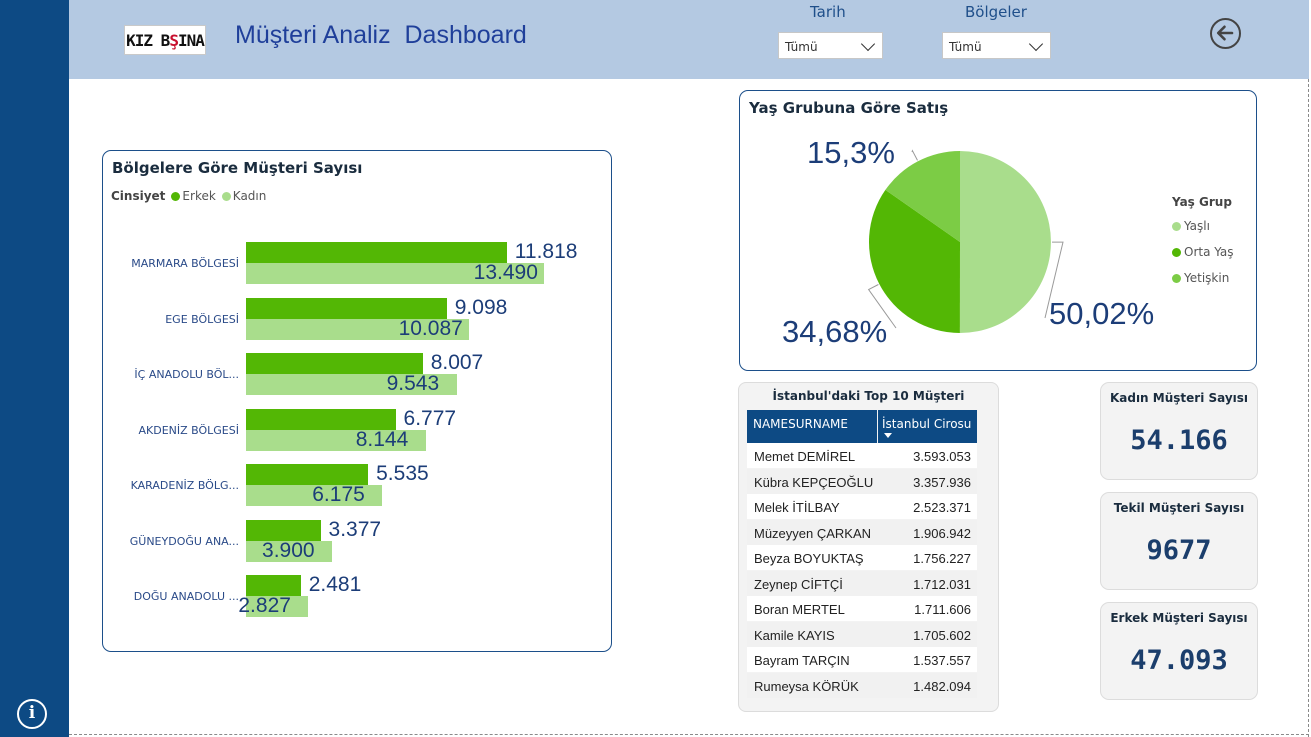 This screenshot has height=737, width=1311. Describe the element at coordinates (381, 35) in the screenshot. I see `page-title: Müşteri Analiz Dashboard` at that location.